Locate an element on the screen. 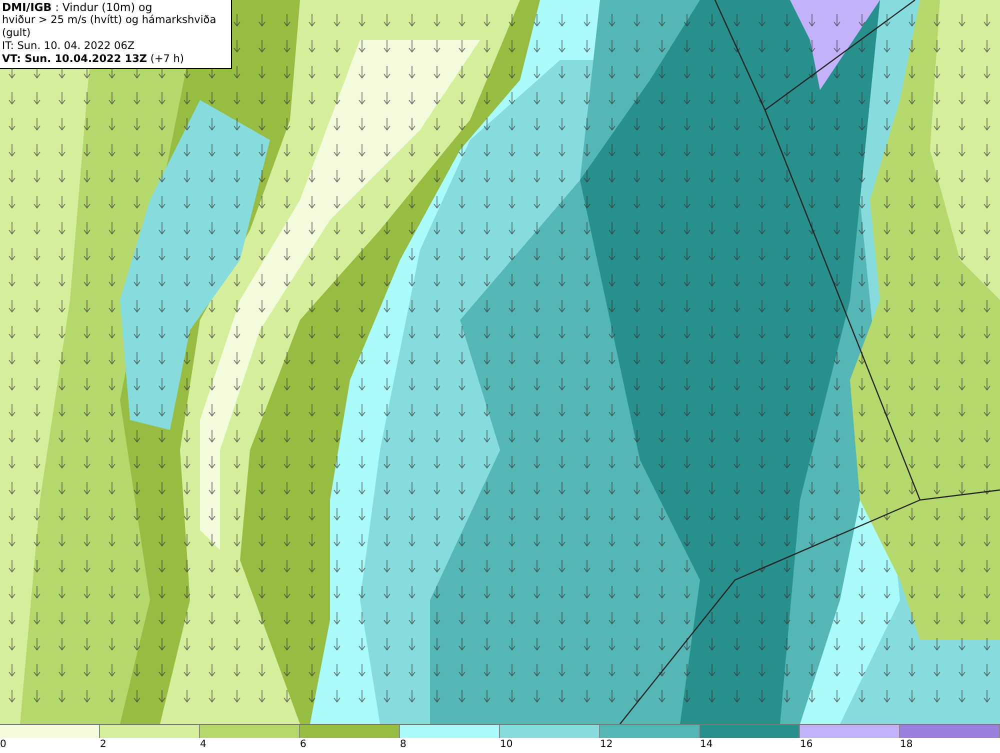 This screenshot has width=1000, height=753. valid-time: VT: Sun. 10.04.2022 13Z (+7 h) is located at coordinates (94, 59).